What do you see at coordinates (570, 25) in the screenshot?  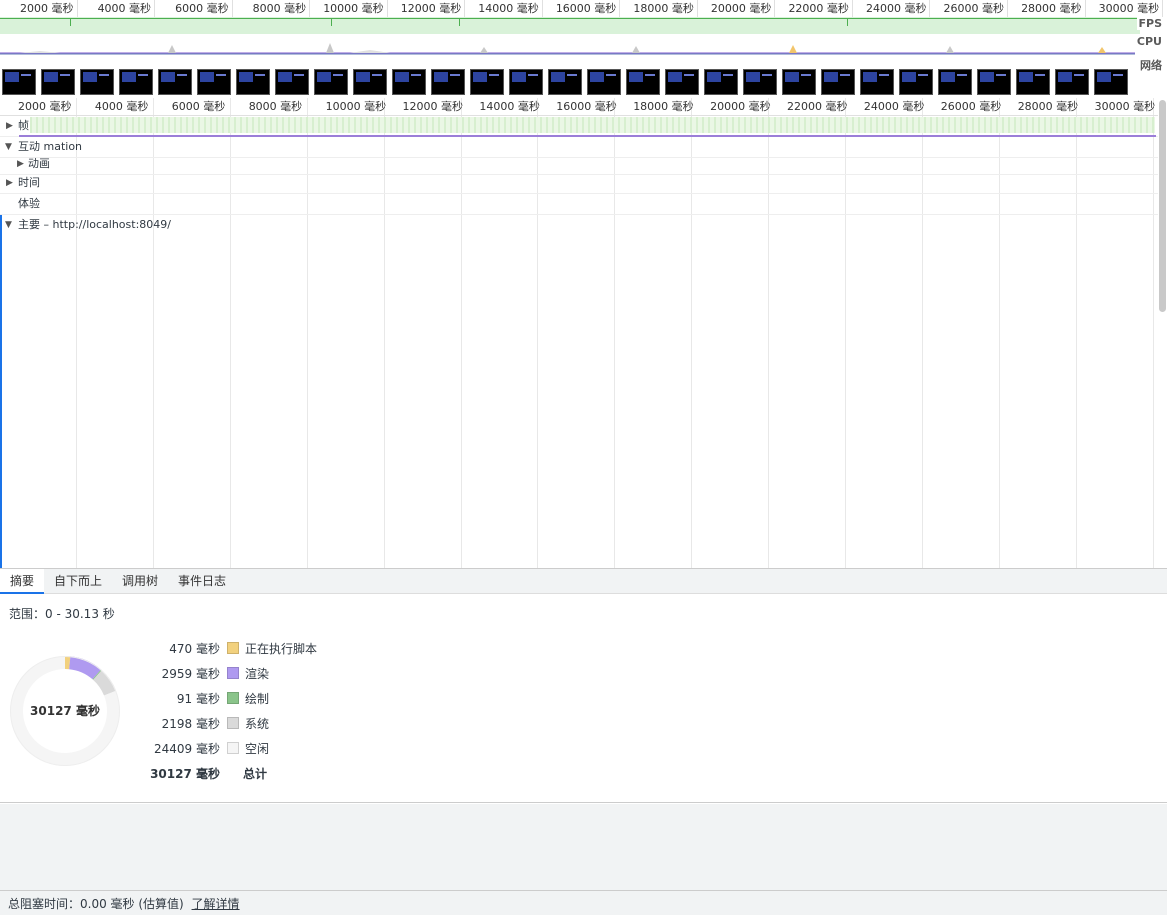 I see `fps-lane` at bounding box center [570, 25].